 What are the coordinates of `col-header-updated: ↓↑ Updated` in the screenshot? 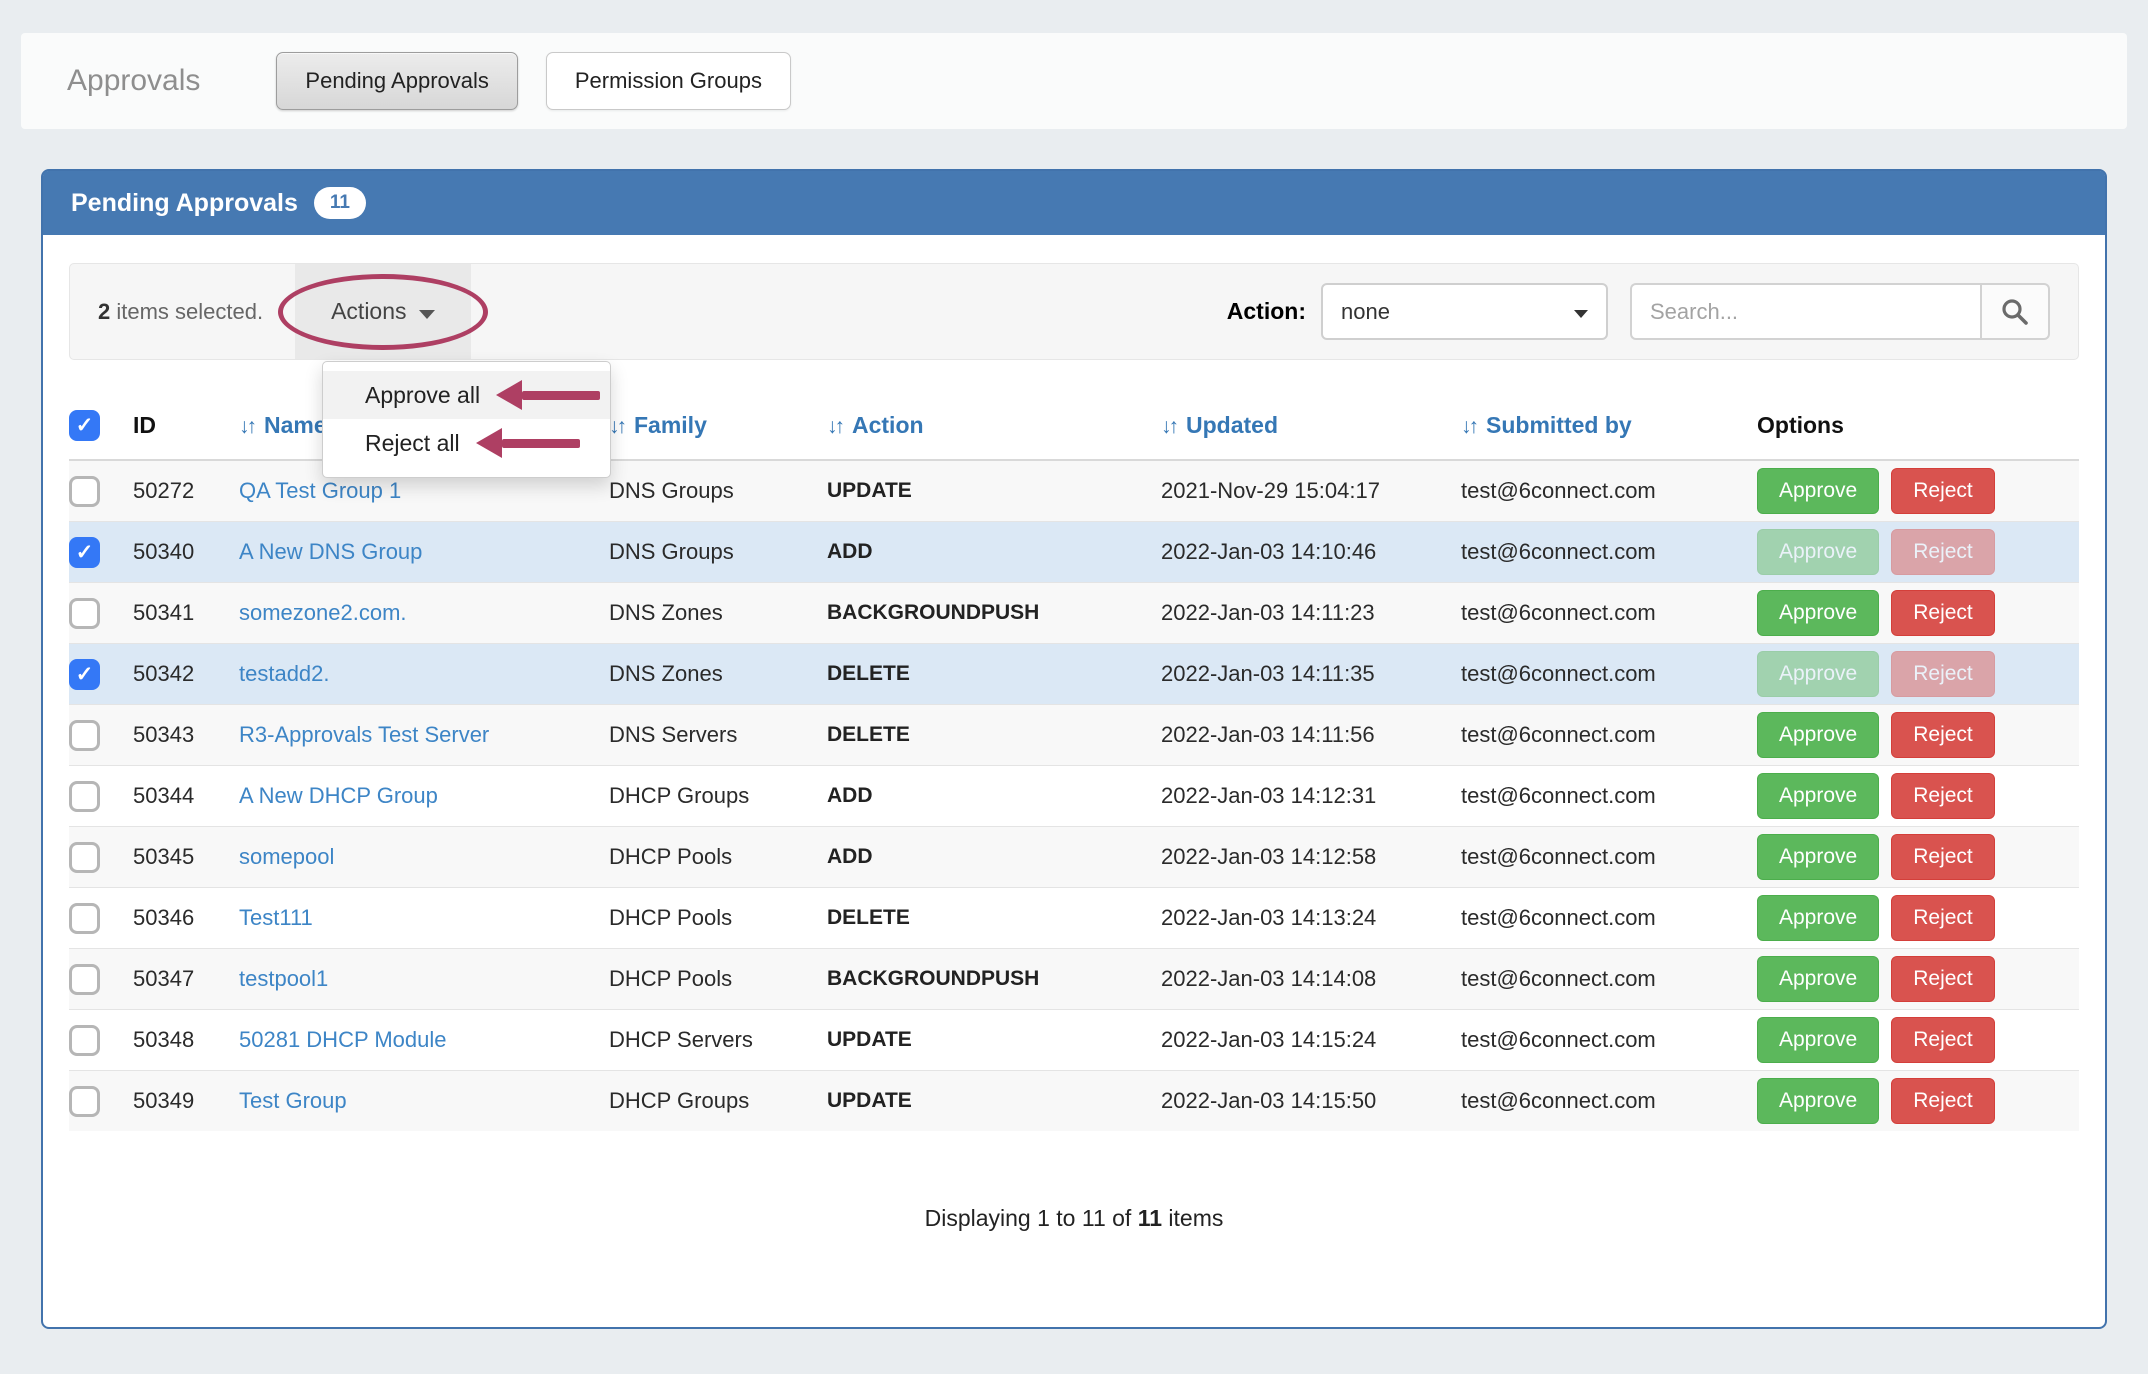 It's located at (1311, 431).